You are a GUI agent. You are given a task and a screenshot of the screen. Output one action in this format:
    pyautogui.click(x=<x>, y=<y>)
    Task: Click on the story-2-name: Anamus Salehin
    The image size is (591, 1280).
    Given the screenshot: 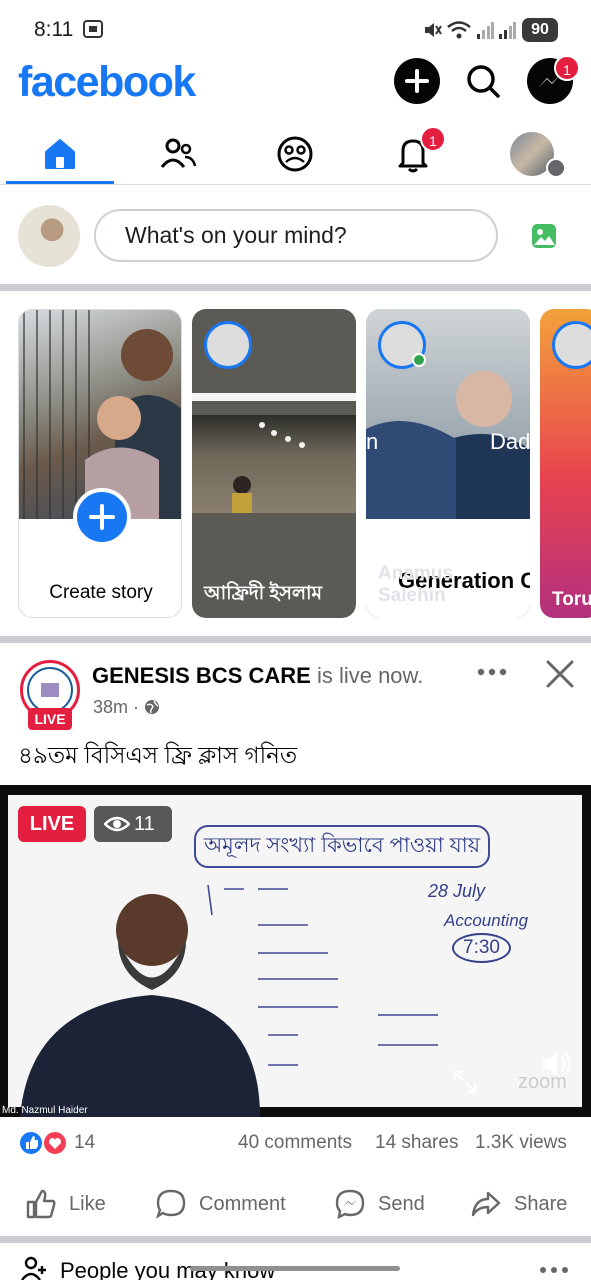 What is the action you would take?
    pyautogui.click(x=415, y=584)
    